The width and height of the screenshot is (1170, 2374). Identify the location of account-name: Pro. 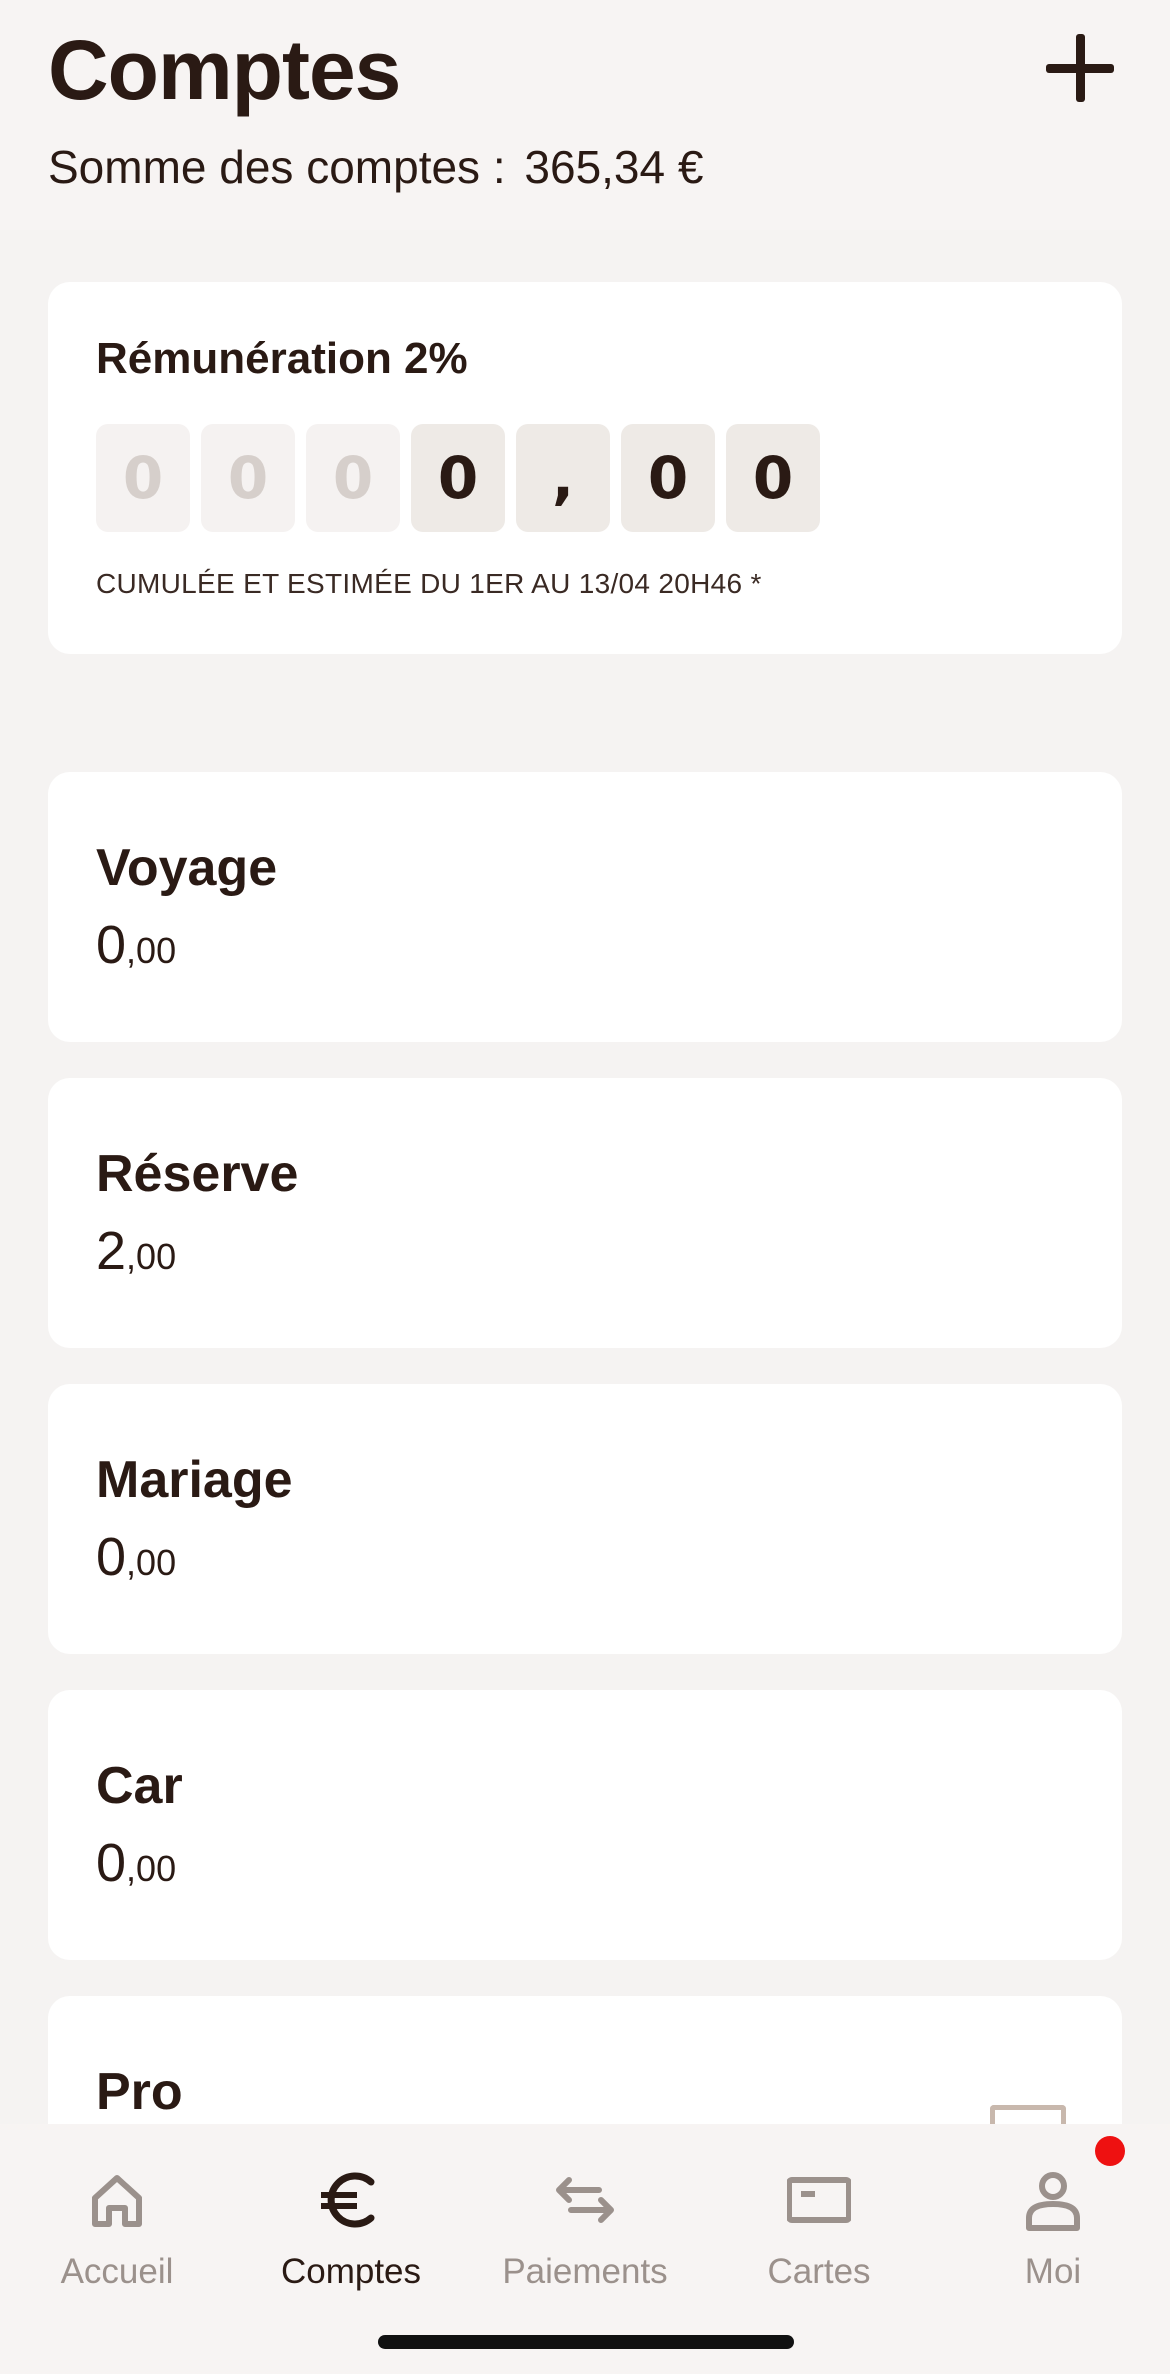
(139, 2092).